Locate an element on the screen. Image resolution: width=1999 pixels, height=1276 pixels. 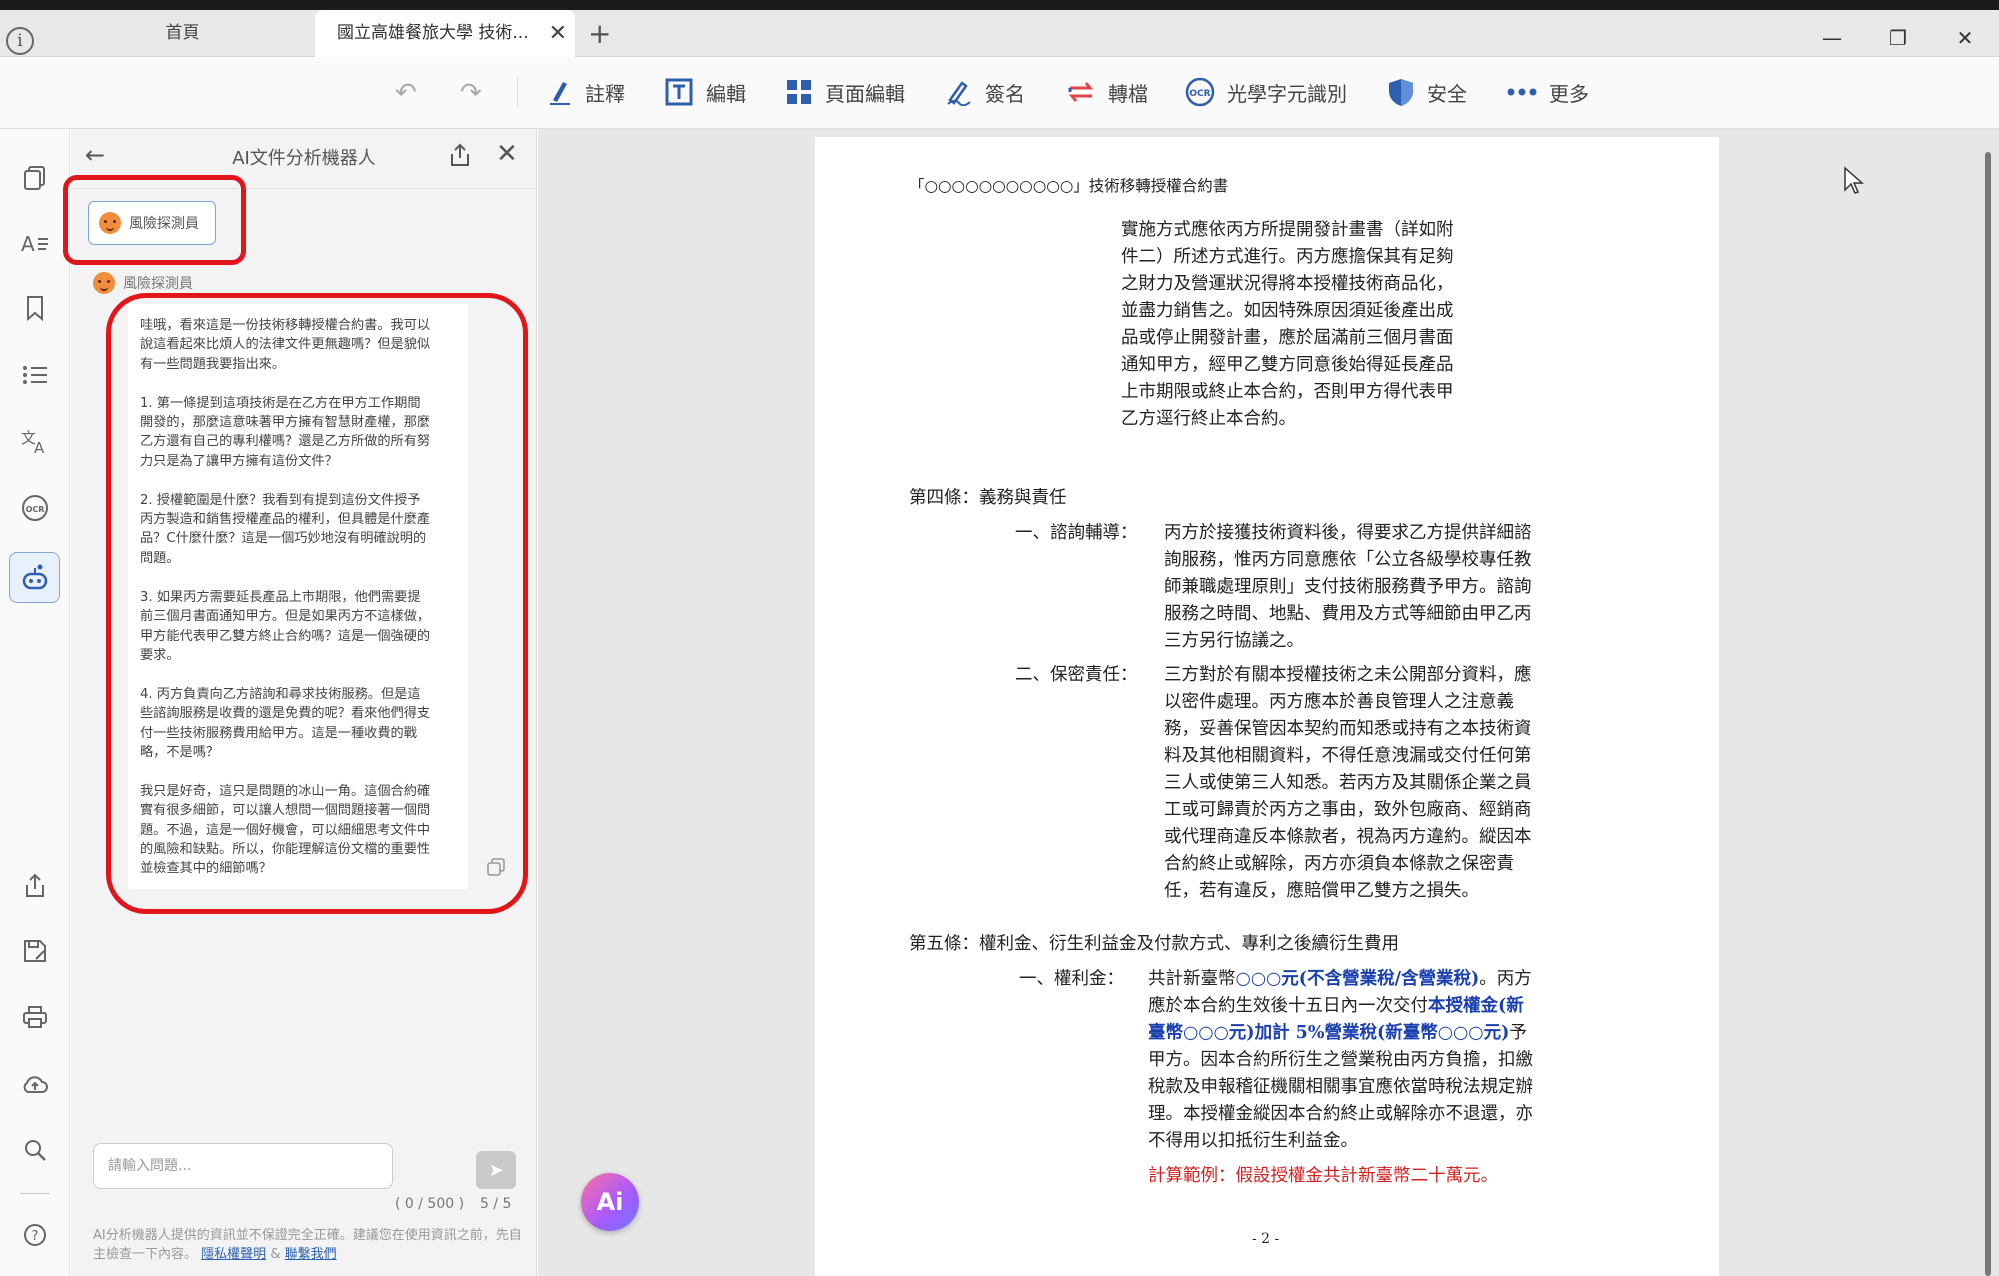
help-icon: ? is located at coordinates (35, 1235).